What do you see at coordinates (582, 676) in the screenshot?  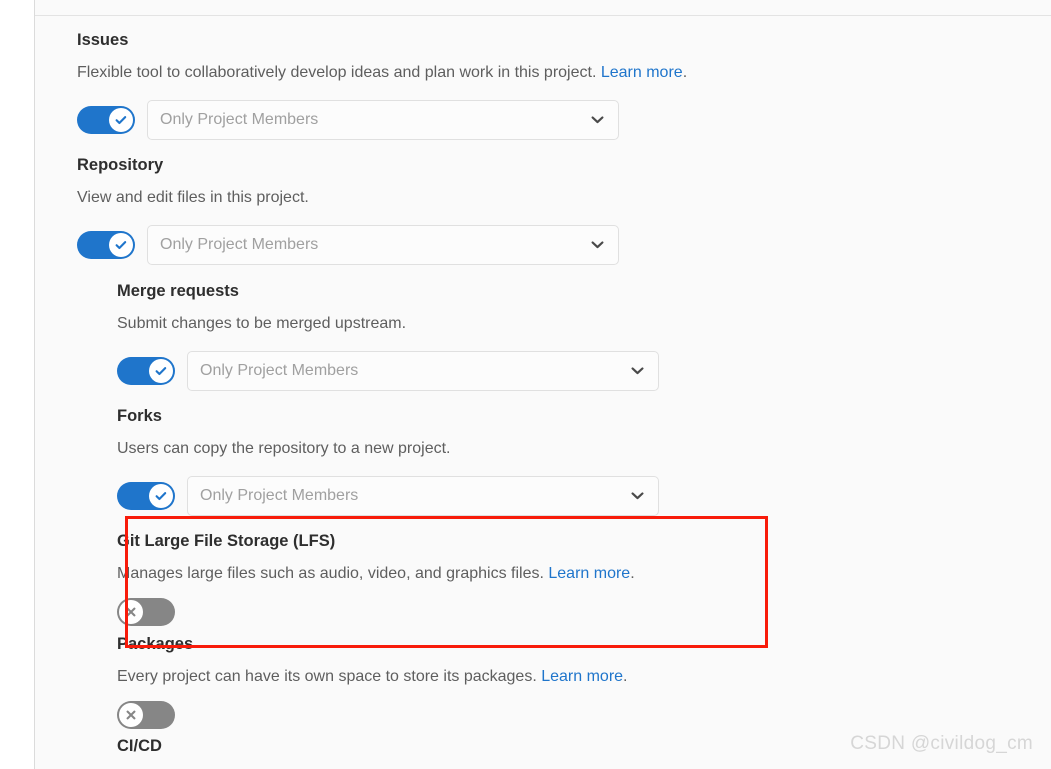 I see `packages-learn-more-link: Learn more` at bounding box center [582, 676].